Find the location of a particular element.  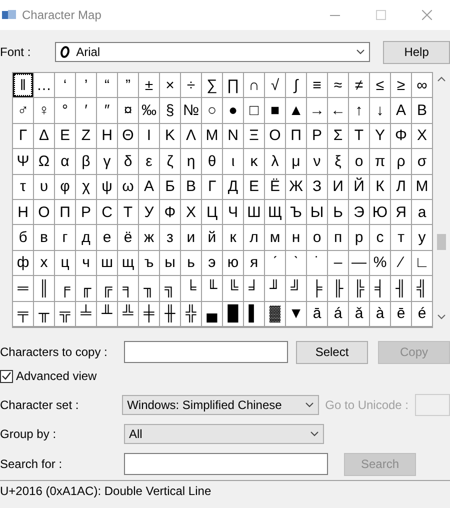

character-cell: ρ is located at coordinates (401, 161).